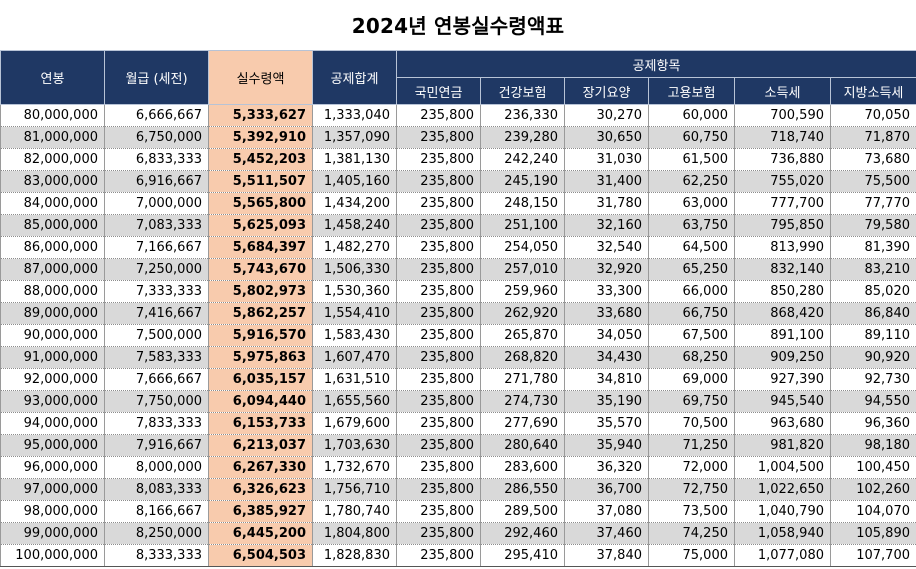  Describe the element at coordinates (873, 269) in the screenshot. I see `local-tax-cell: 83,210` at that location.